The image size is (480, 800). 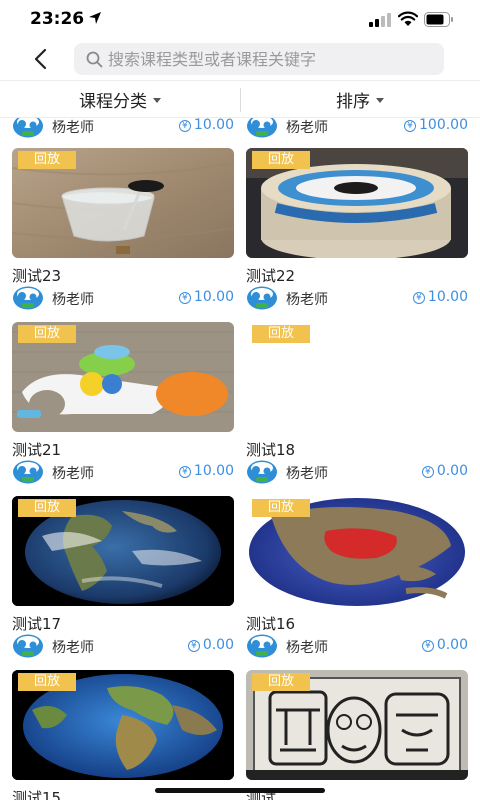 I want to click on search-input, so click(x=268, y=59).